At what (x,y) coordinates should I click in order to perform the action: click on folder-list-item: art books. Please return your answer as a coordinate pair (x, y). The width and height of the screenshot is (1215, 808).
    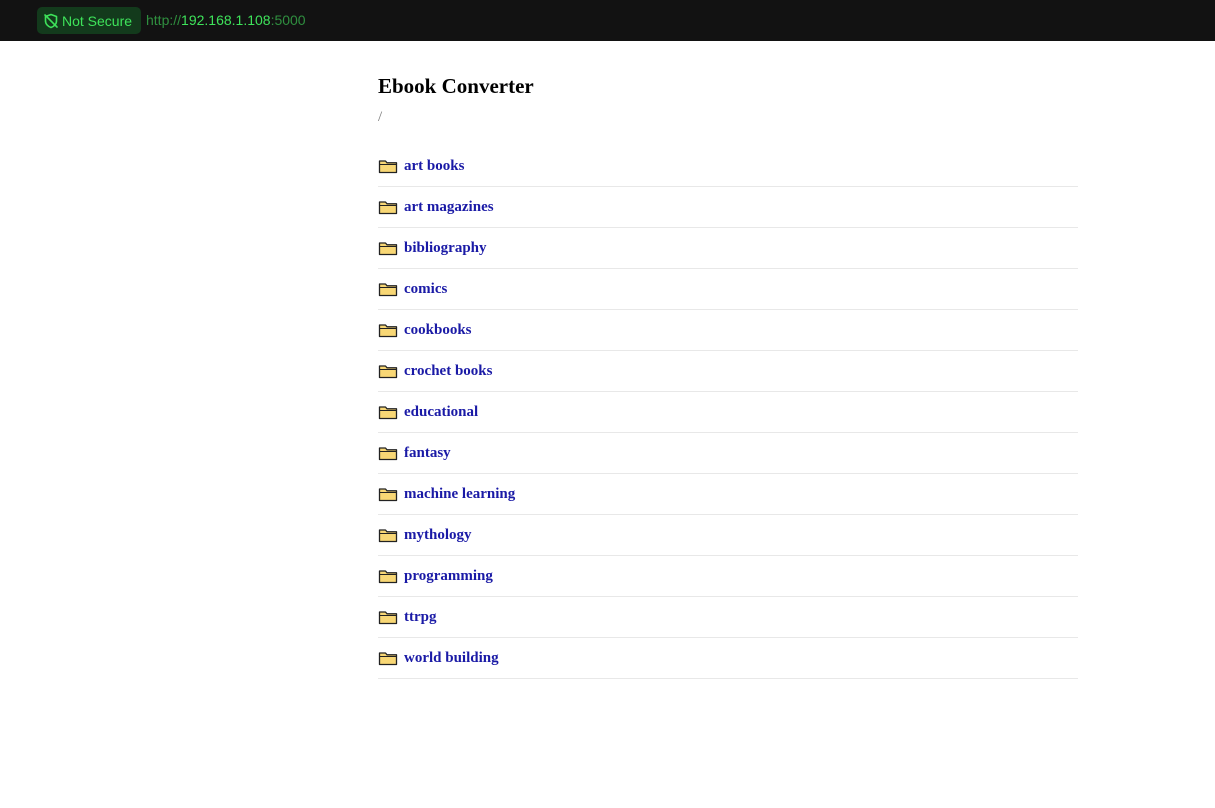
    Looking at the image, I should click on (728, 166).